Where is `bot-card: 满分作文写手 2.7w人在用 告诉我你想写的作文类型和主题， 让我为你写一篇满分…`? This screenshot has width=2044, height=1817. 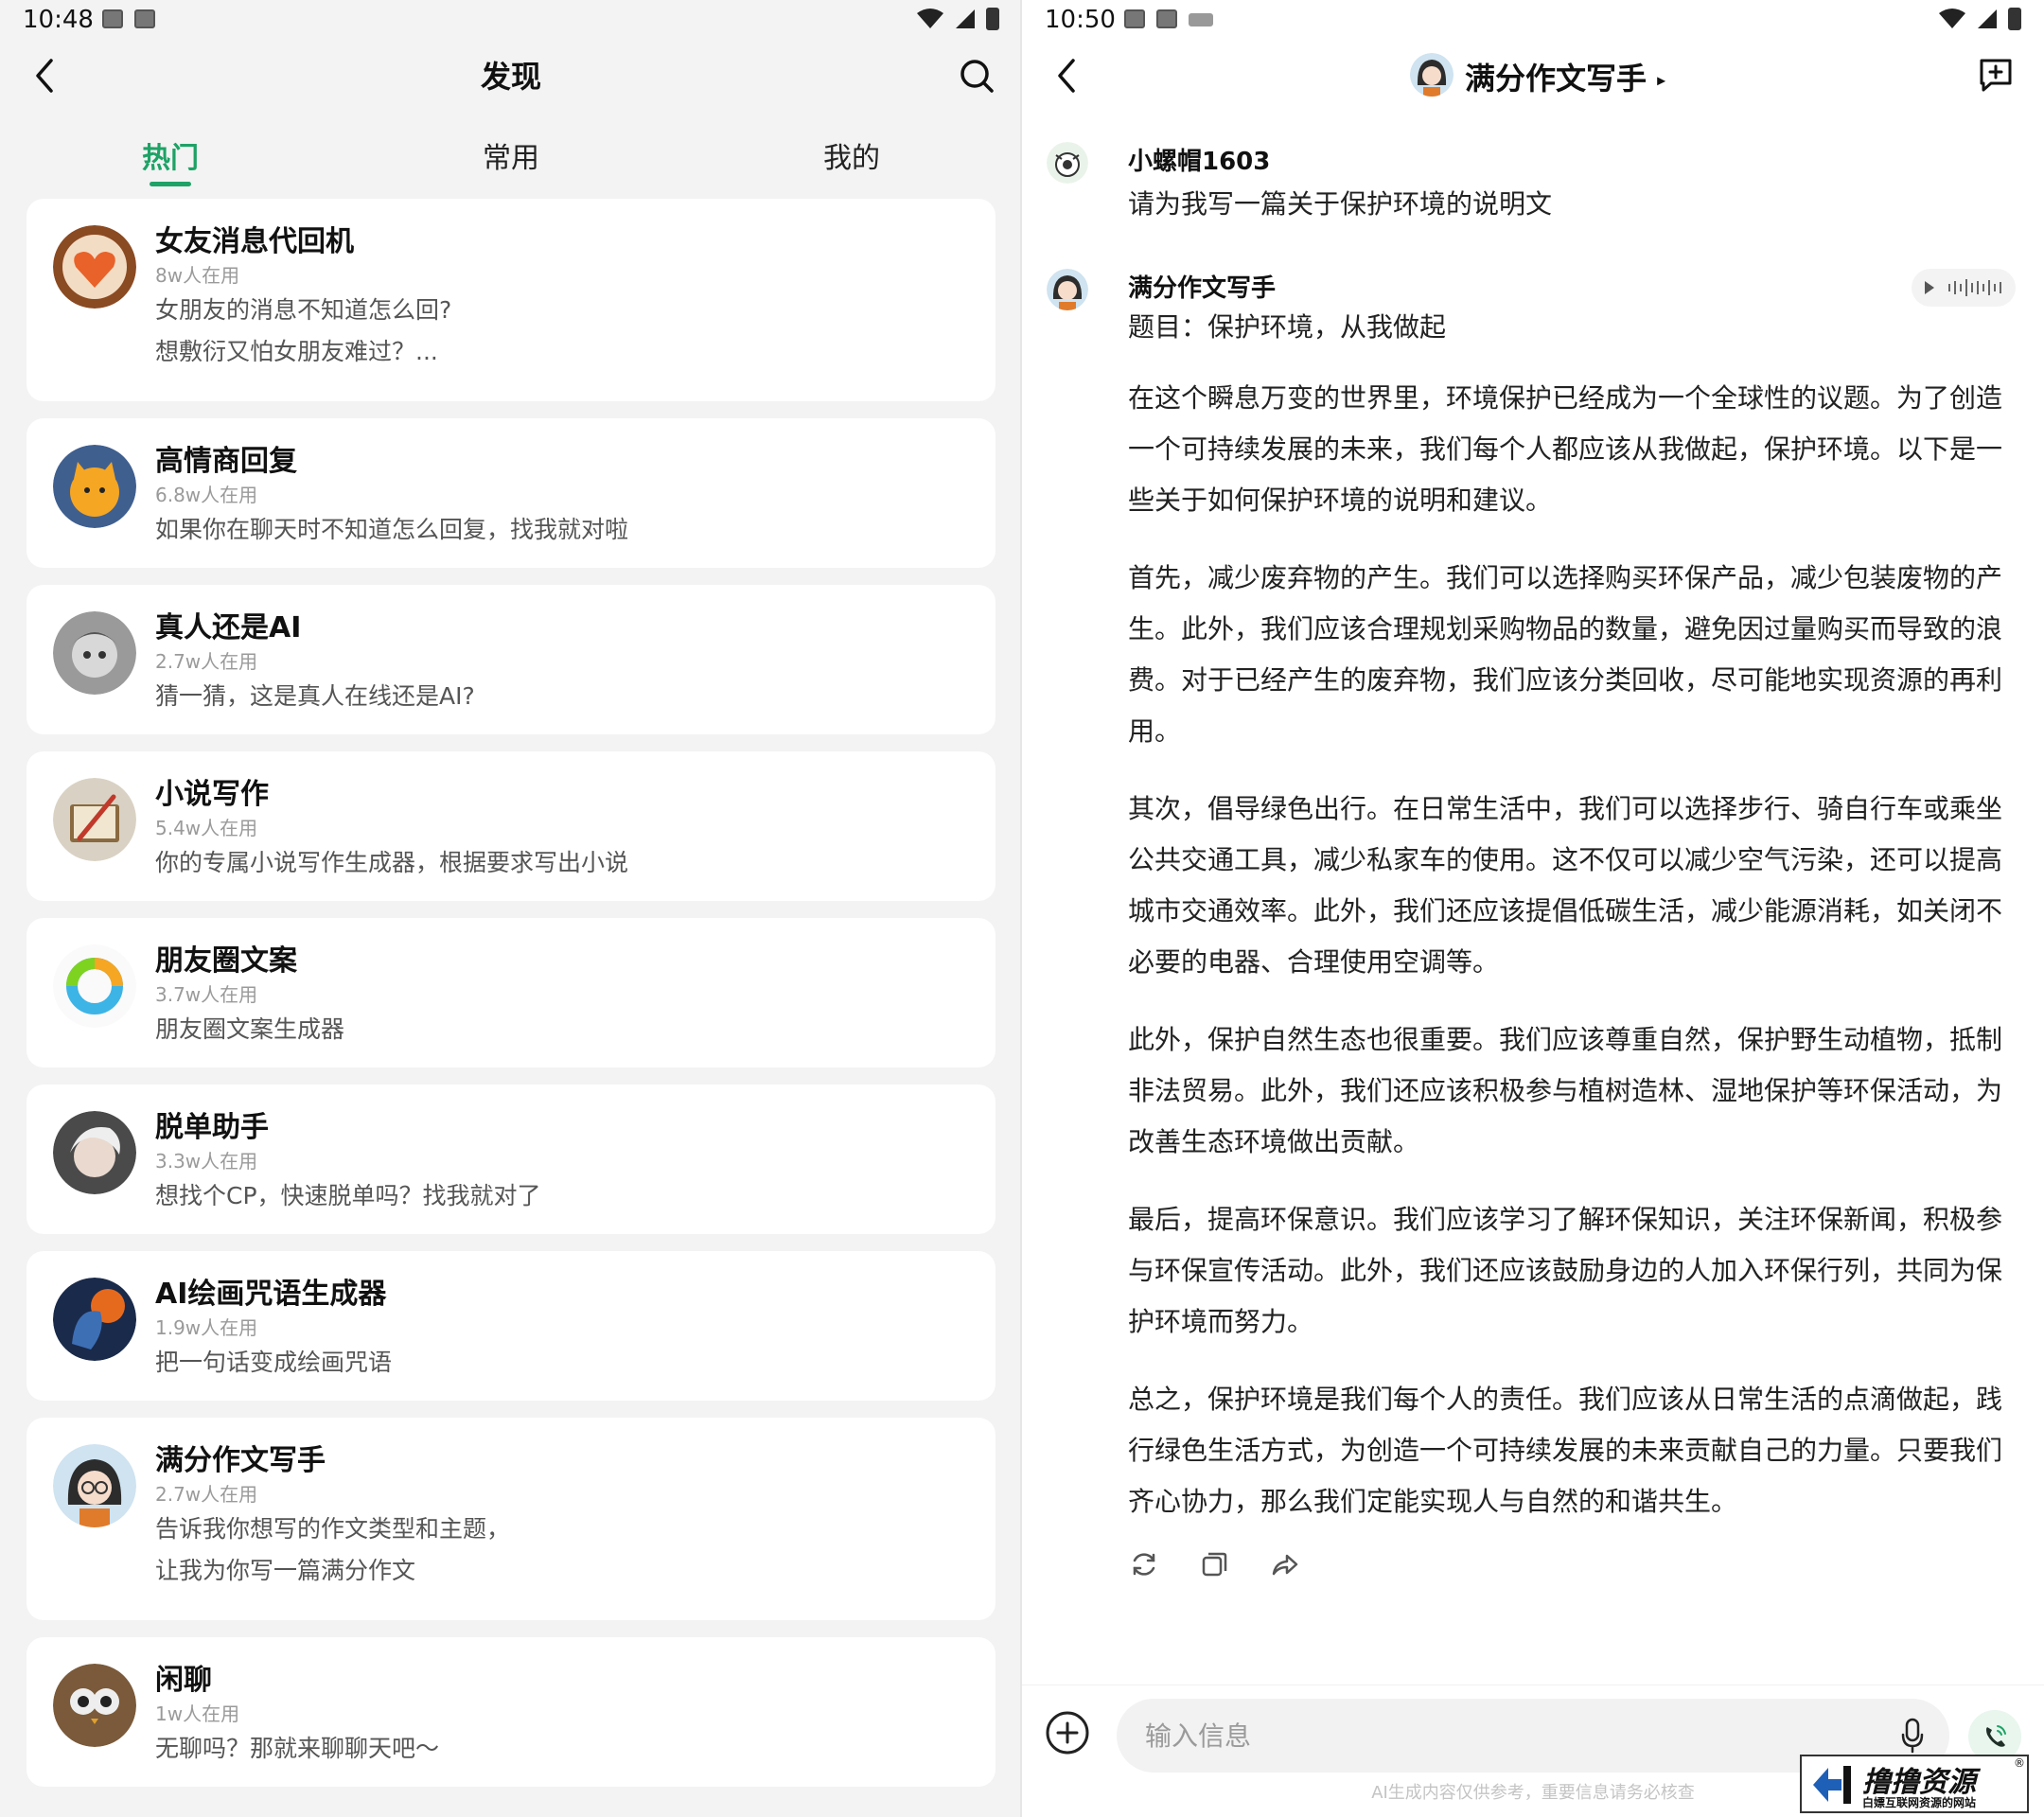
bot-card: 满分作文写手 2.7w人在用 告诉我你想写的作文类型和主题， 让我为你写一篇满分… is located at coordinates (511, 1519).